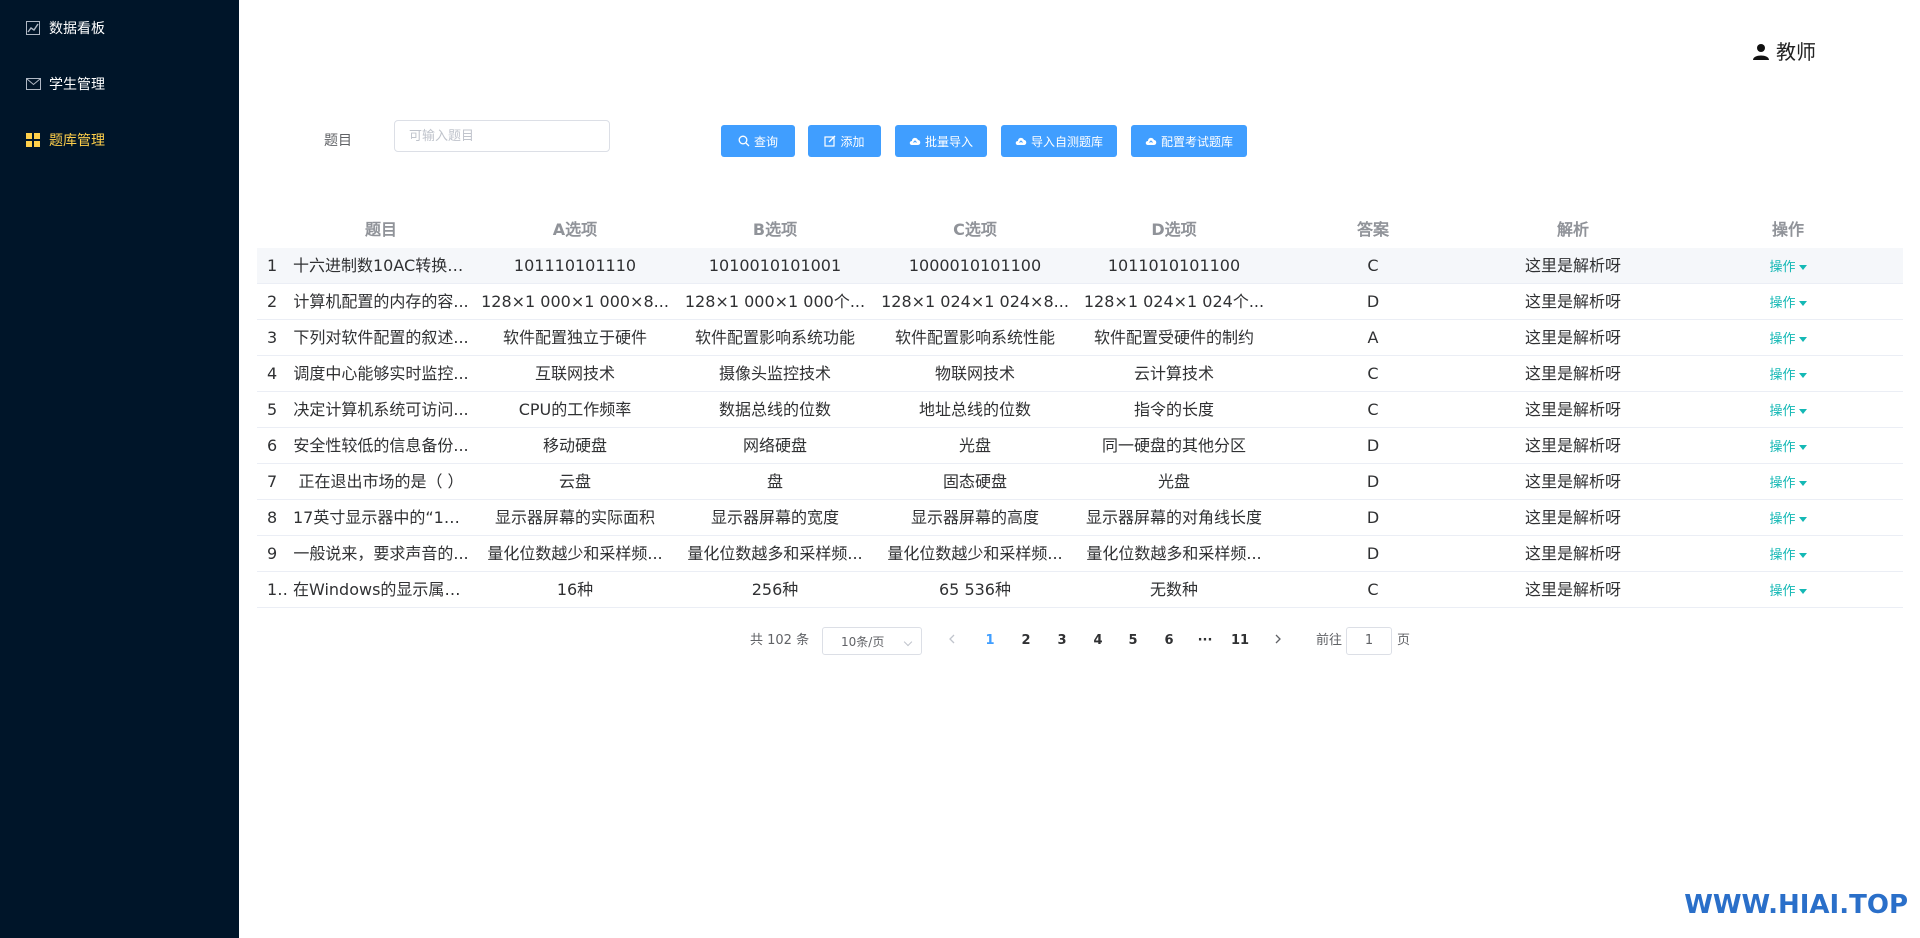 The image size is (1920, 938). Describe the element at coordinates (33, 84) in the screenshot. I see `mail-icon` at that location.